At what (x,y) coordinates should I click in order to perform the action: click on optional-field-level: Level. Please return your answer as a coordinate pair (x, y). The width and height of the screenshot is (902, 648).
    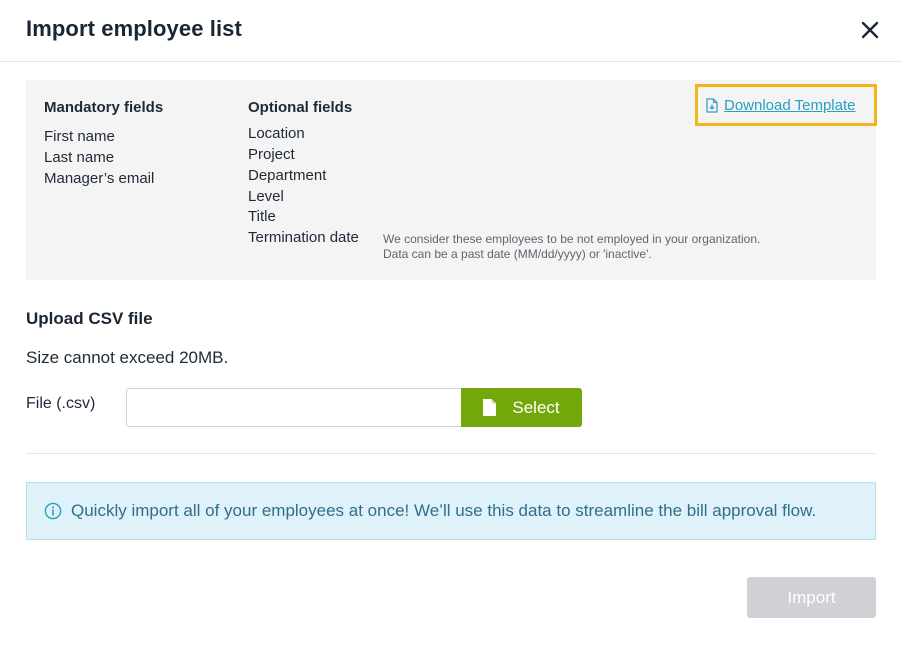
    Looking at the image, I should click on (266, 196).